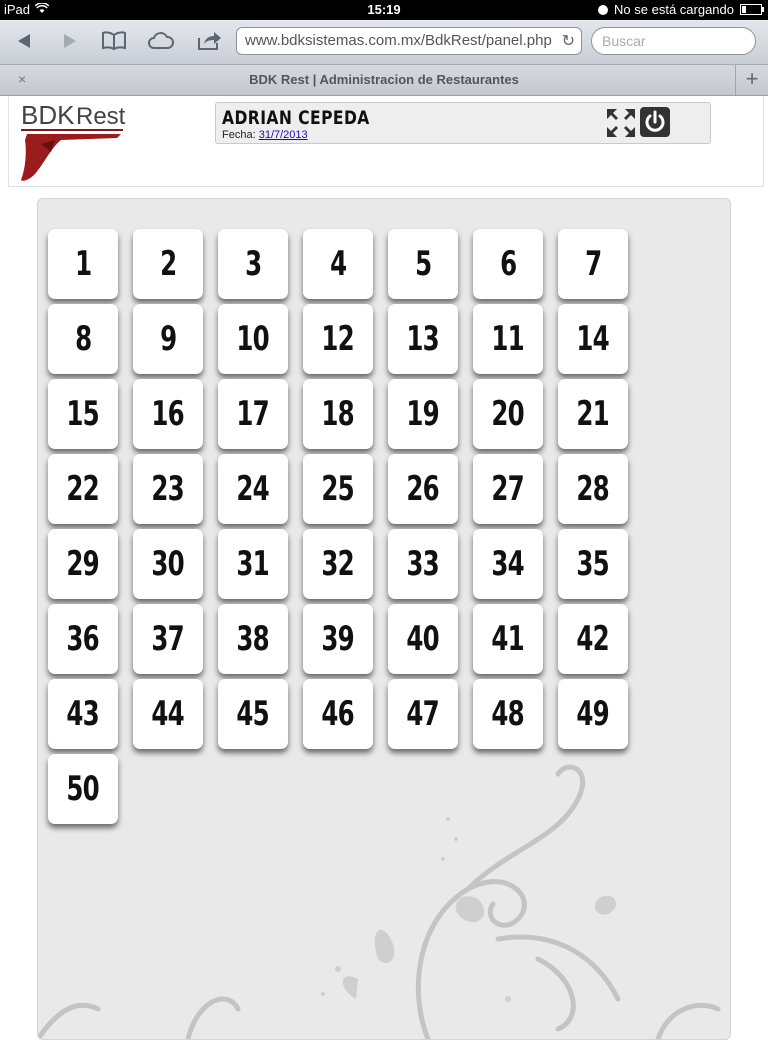 The image size is (768, 1040). What do you see at coordinates (83, 639) in the screenshot?
I see `table-button-36: 36` at bounding box center [83, 639].